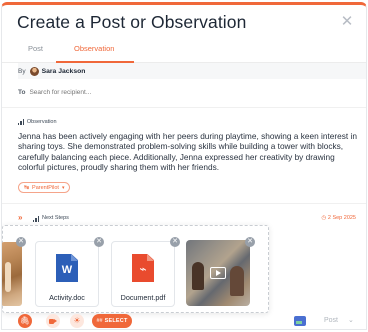 Image resolution: width=368 pixels, height=332 pixels. What do you see at coordinates (192, 71) in the screenshot?
I see `author-row: By Sara Jackson` at bounding box center [192, 71].